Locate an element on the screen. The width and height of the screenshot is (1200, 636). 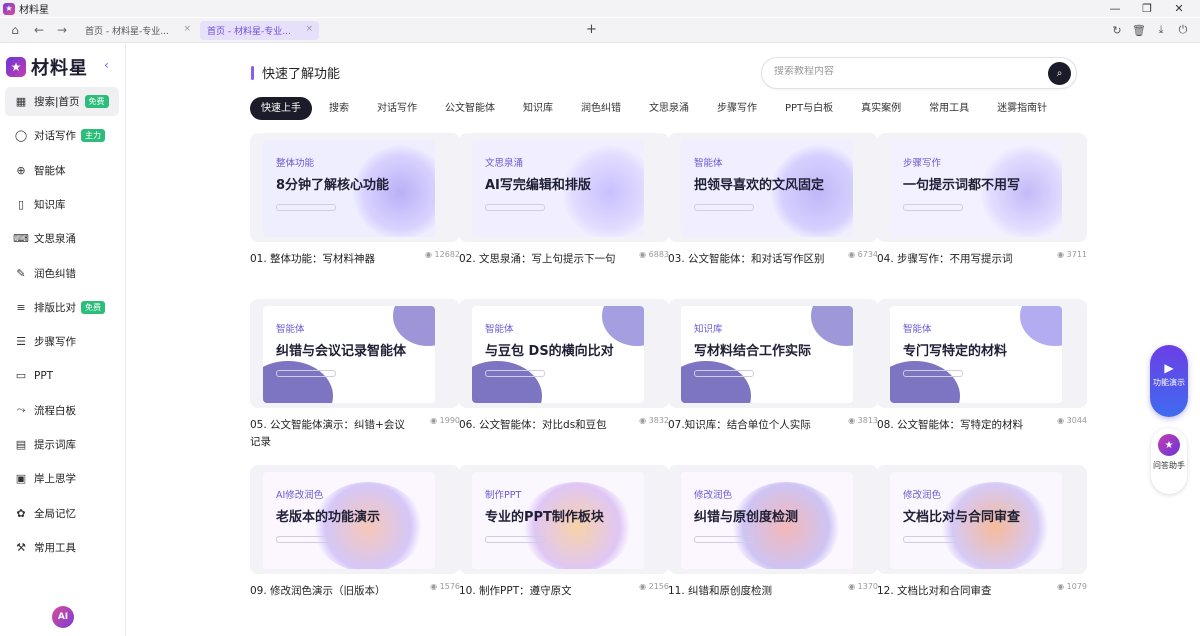
card-caption: 07.知识库：结合单位个人实际 is located at coordinates (747, 425).